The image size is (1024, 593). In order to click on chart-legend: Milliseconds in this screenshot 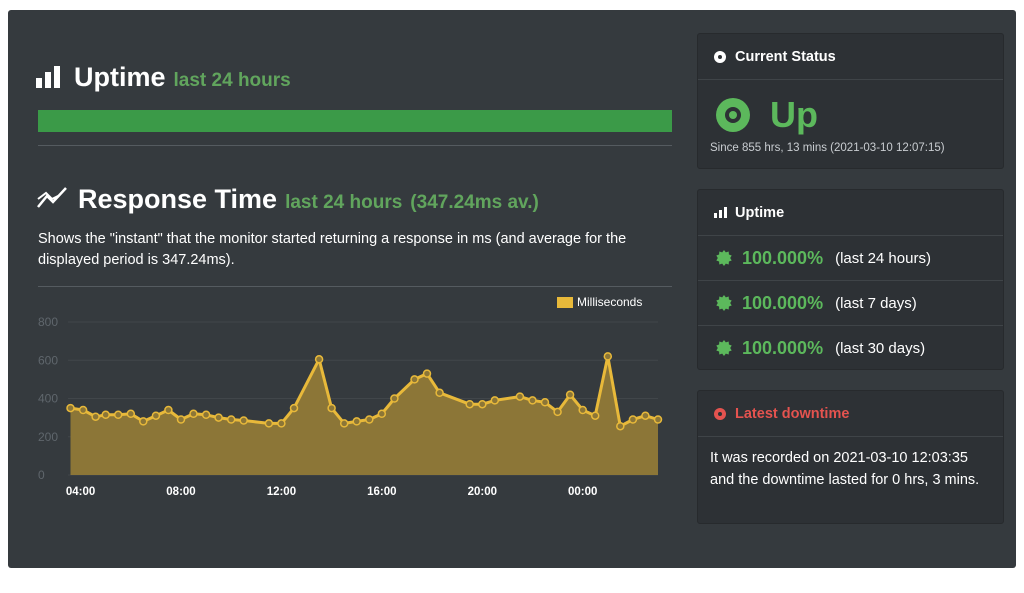, I will do `click(599, 302)`.